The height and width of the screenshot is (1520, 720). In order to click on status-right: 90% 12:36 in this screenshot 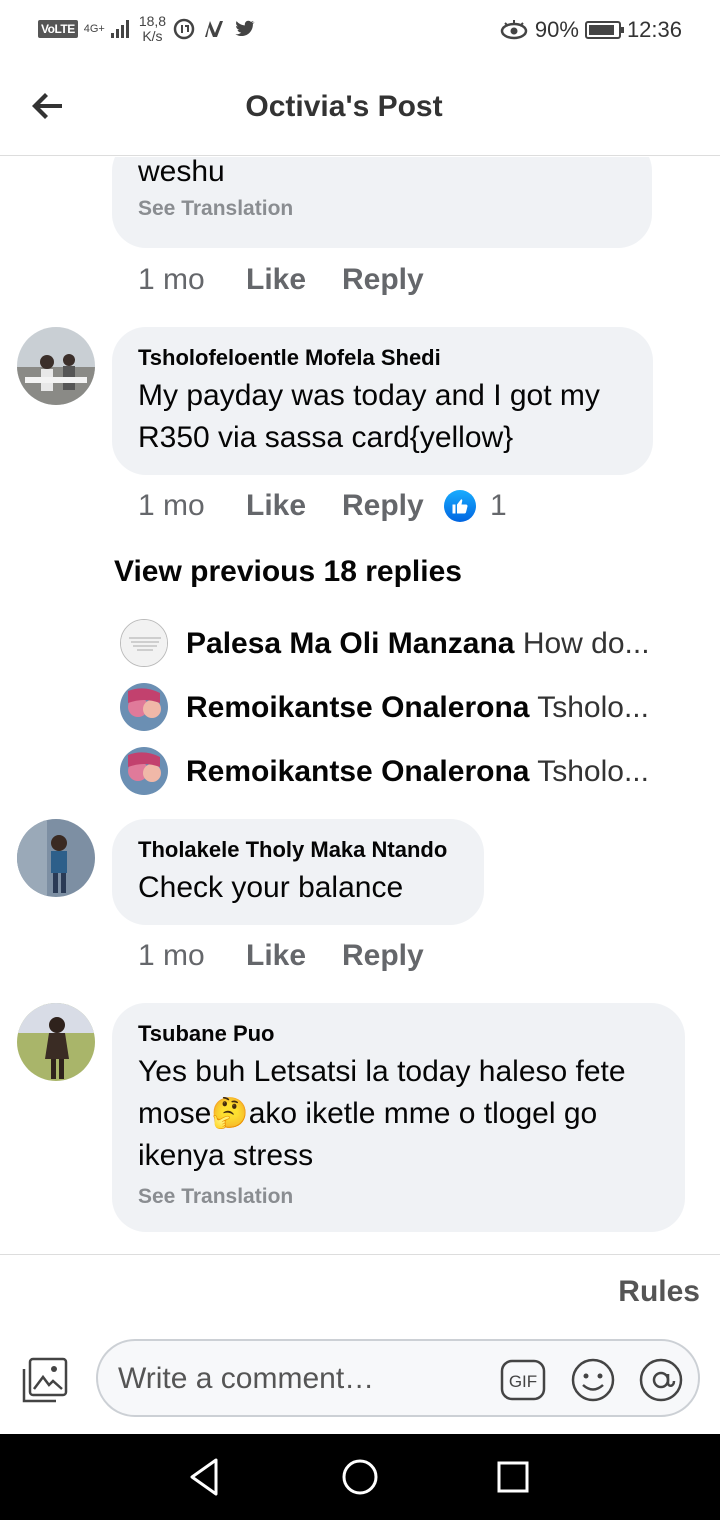, I will do `click(590, 30)`.